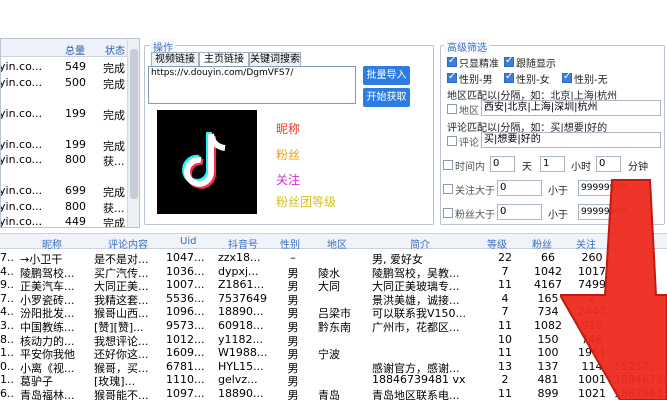 The image size is (667, 400). I want to click on region-input: 西安|北京|上海|深圳|杭州, so click(571, 108).